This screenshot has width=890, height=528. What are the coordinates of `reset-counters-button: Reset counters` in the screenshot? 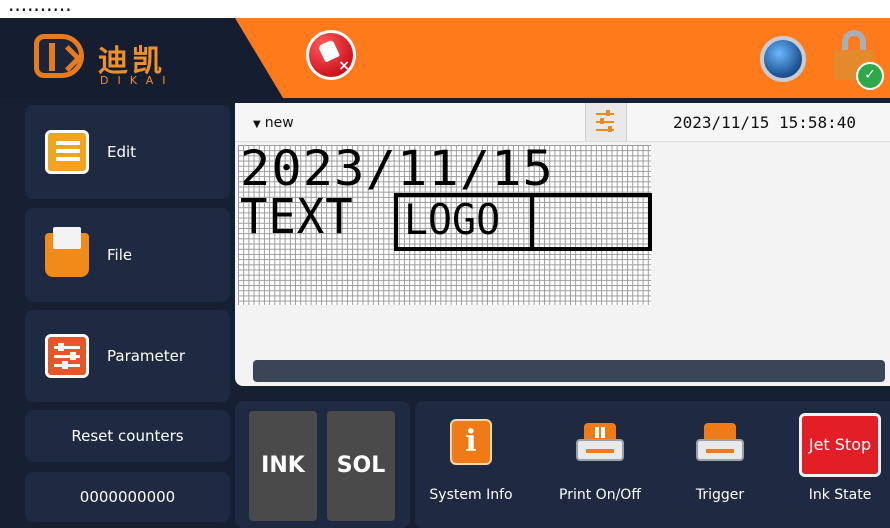 It's located at (127, 436).